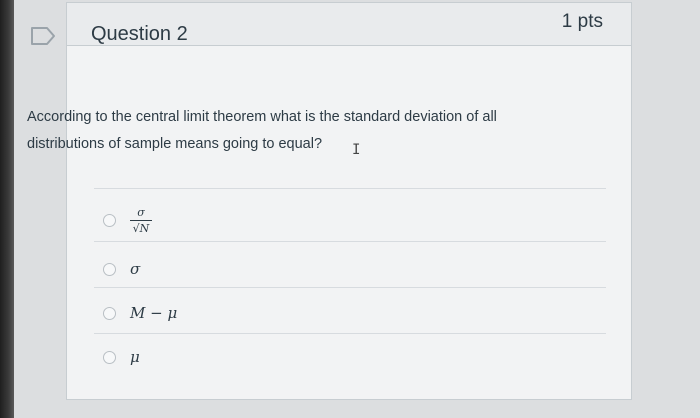  I want to click on question-header: Question 2 1 pts, so click(349, 24).